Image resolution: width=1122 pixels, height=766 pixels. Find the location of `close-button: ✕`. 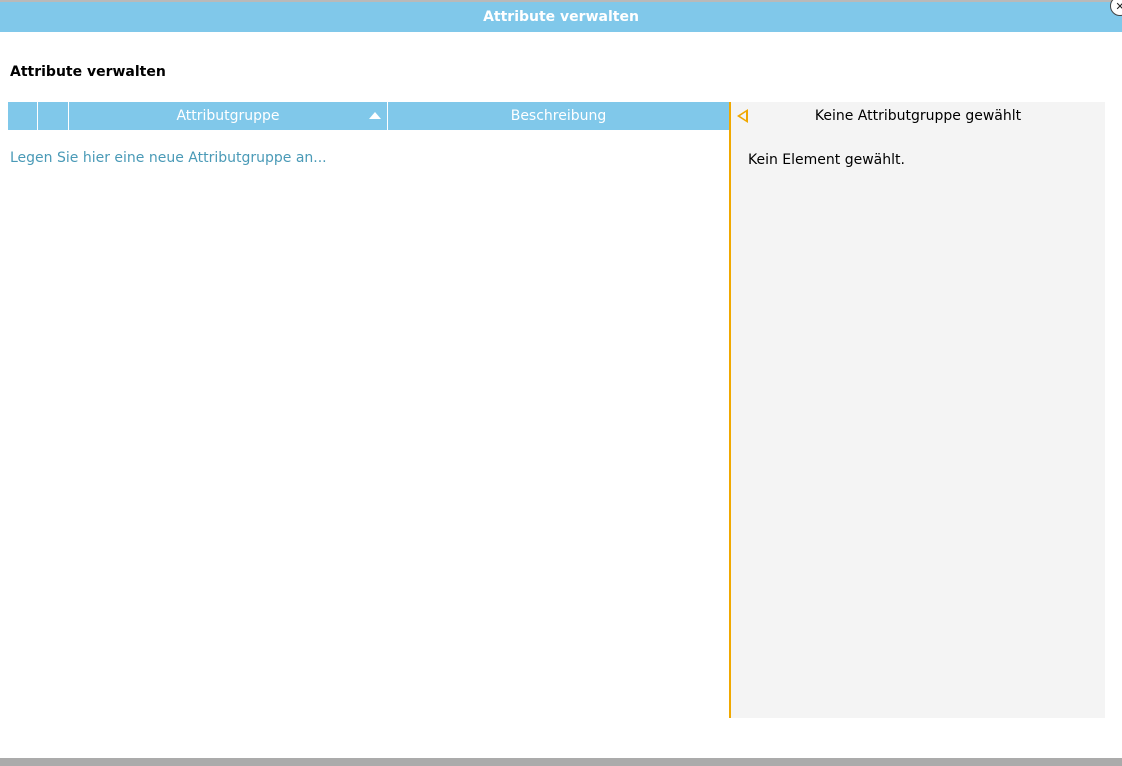

close-button: ✕ is located at coordinates (1116, 8).